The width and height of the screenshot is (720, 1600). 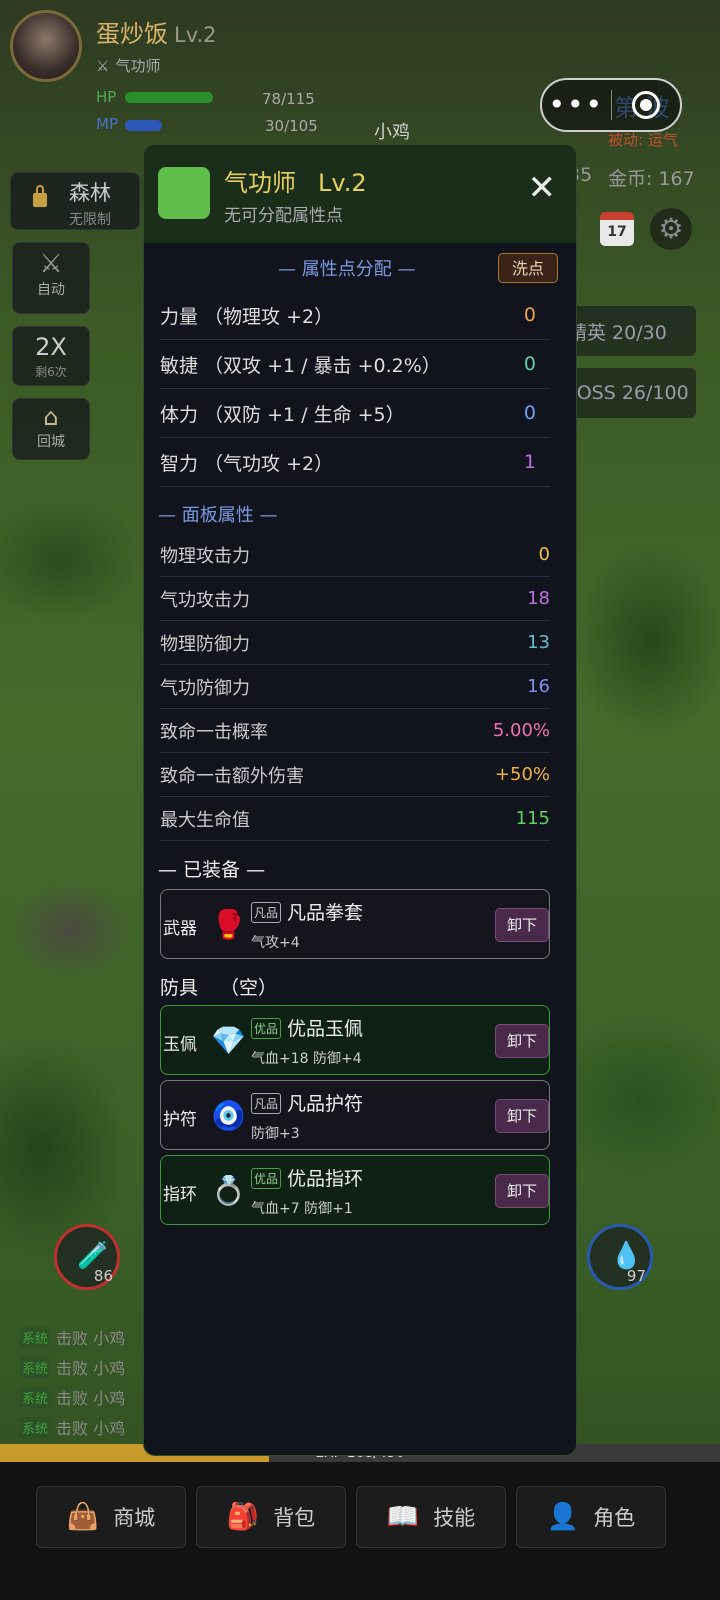 What do you see at coordinates (355, 819) in the screenshot?
I see `panel-stat-row: 最大生命值 115` at bounding box center [355, 819].